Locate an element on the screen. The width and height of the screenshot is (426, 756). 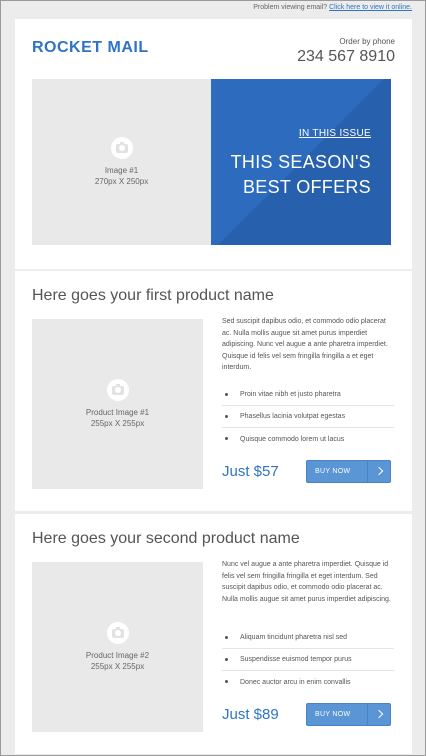
product-price: Just $57 is located at coordinates (250, 471).